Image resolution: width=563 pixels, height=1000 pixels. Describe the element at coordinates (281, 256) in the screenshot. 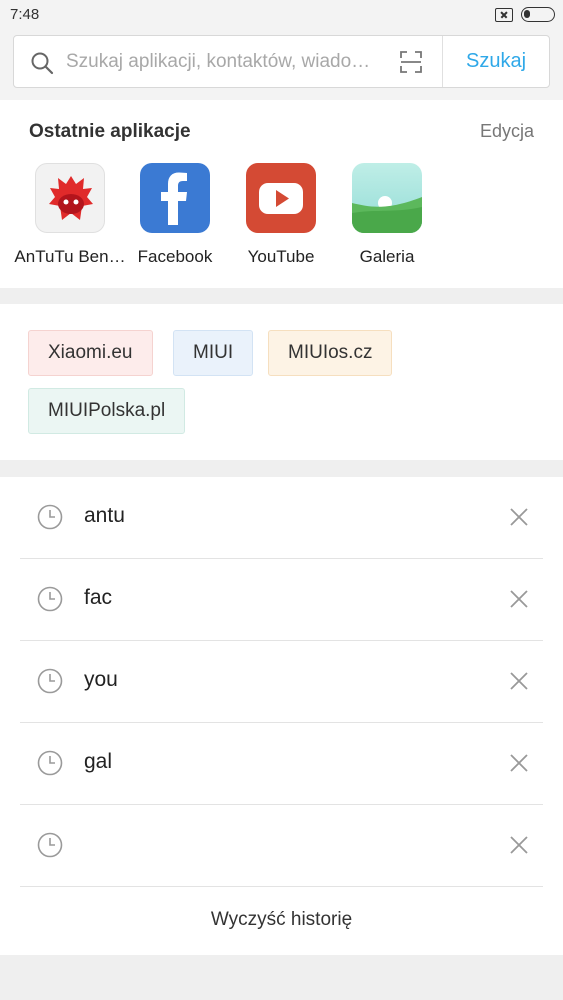

I see `app-label: YouTube` at that location.